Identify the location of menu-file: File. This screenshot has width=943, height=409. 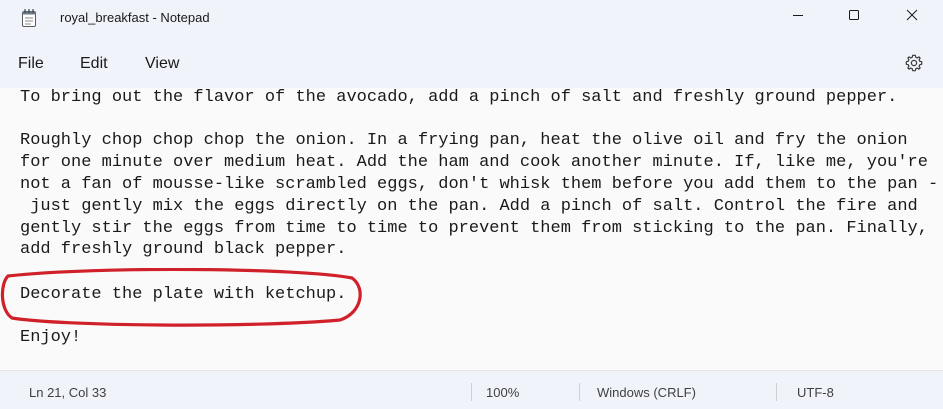
(31, 64).